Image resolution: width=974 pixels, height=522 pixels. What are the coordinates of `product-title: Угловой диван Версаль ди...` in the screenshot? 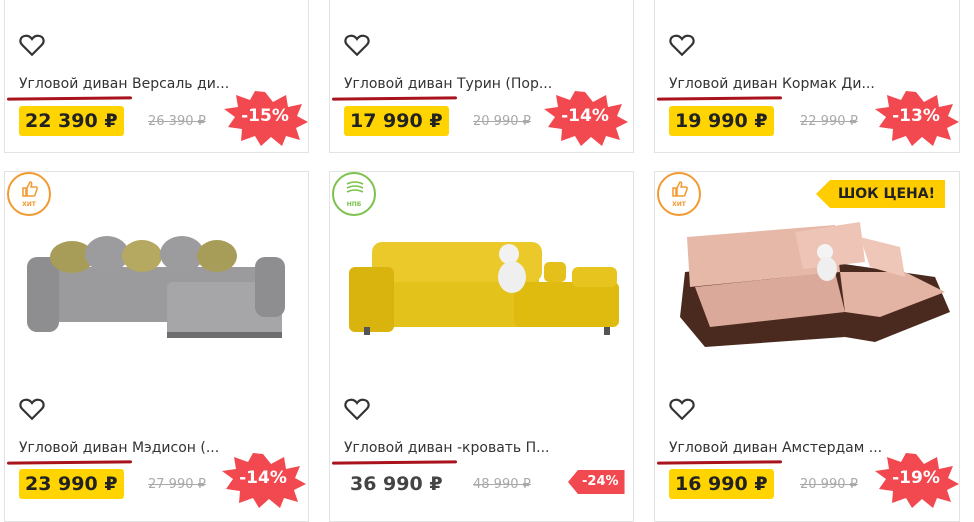 It's located at (124, 84).